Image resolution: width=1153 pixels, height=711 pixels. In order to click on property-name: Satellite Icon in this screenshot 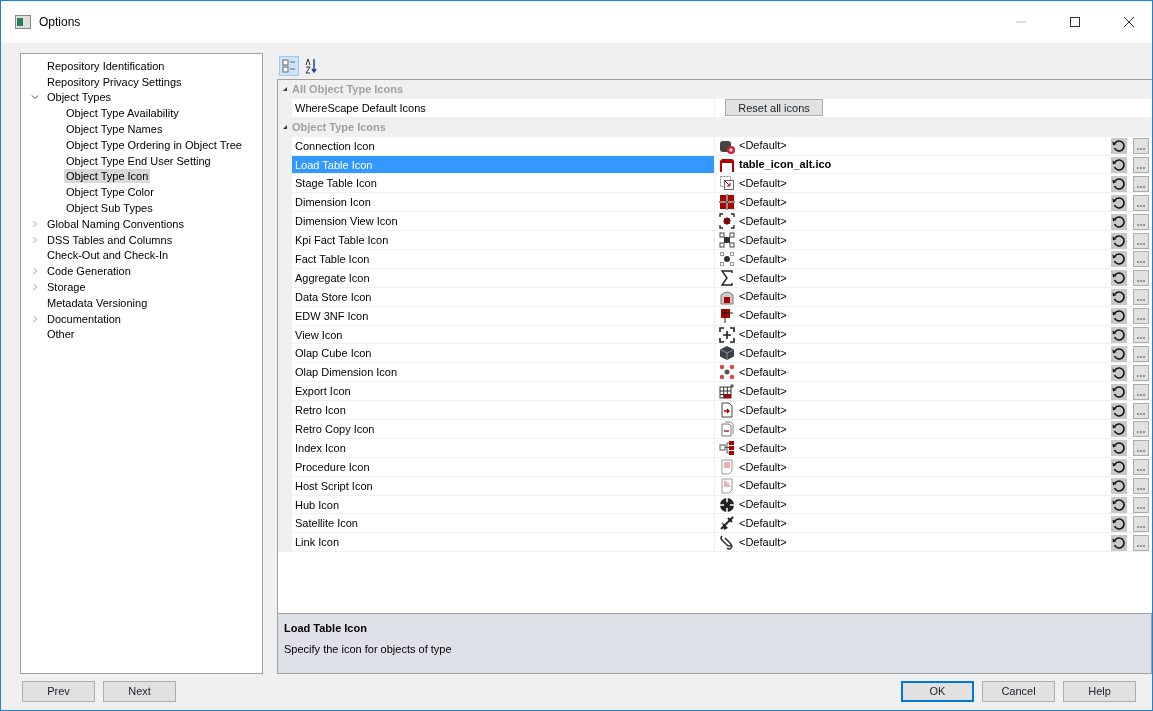, I will do `click(503, 523)`.